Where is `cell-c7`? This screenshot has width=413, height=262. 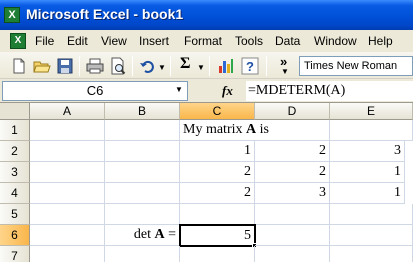
cell-c7 is located at coordinates (217, 254).